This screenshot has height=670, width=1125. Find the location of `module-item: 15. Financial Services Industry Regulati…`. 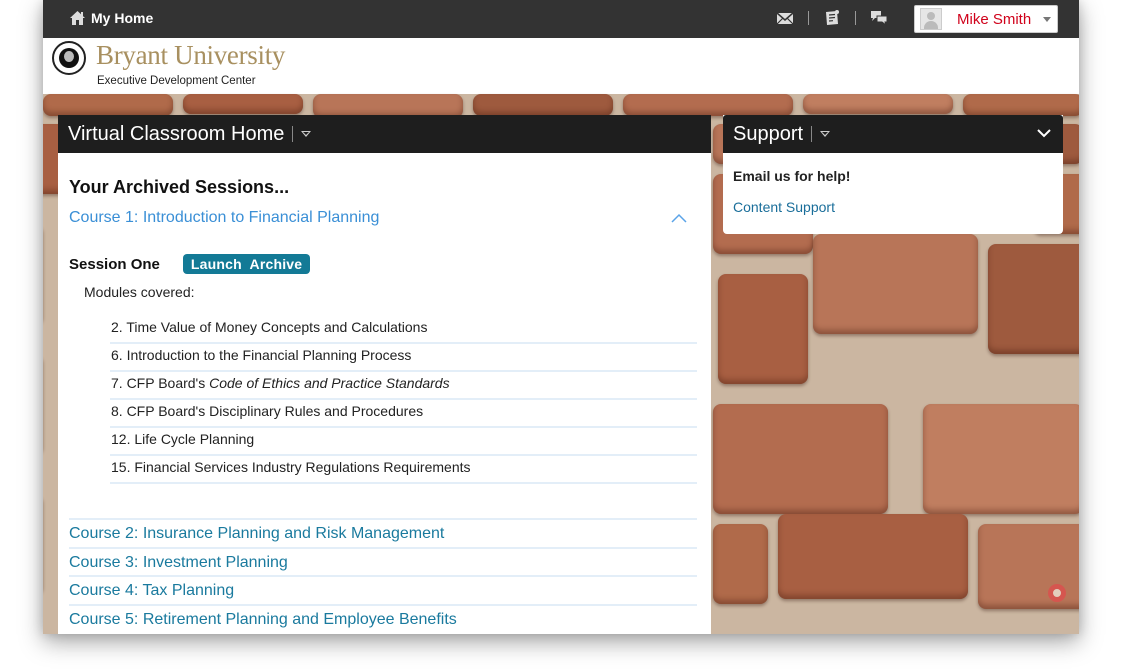

module-item: 15. Financial Services Industry Regulati… is located at coordinates (403, 470).